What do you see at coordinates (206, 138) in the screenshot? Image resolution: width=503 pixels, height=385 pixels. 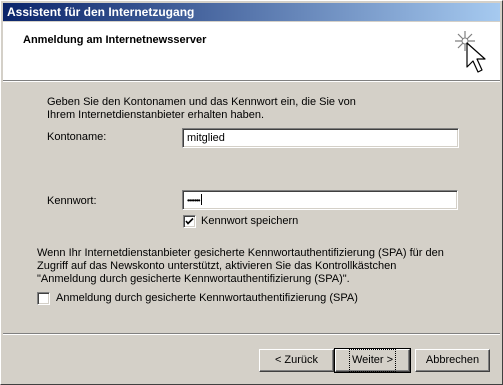 I see `account-name-value: mitglied` at bounding box center [206, 138].